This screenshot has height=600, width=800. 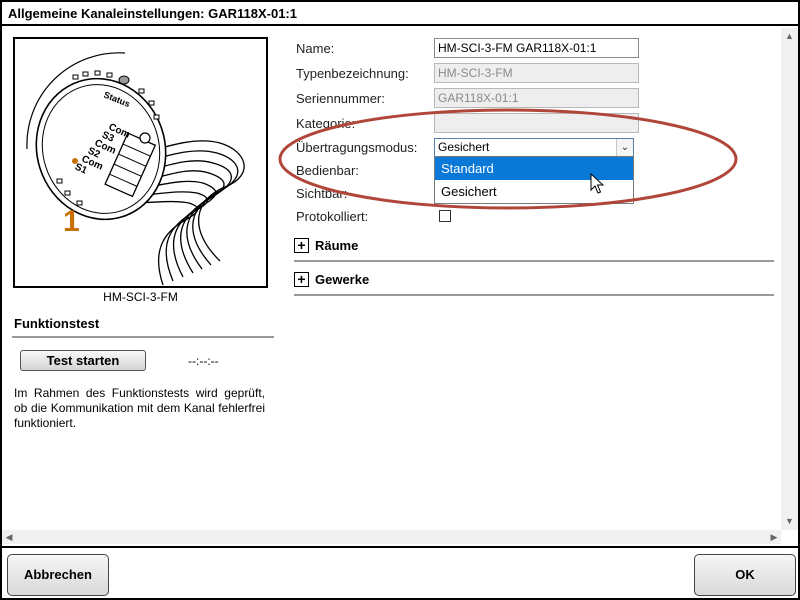 What do you see at coordinates (340, 98) in the screenshot?
I see `serial-label: Seriennummer:` at bounding box center [340, 98].